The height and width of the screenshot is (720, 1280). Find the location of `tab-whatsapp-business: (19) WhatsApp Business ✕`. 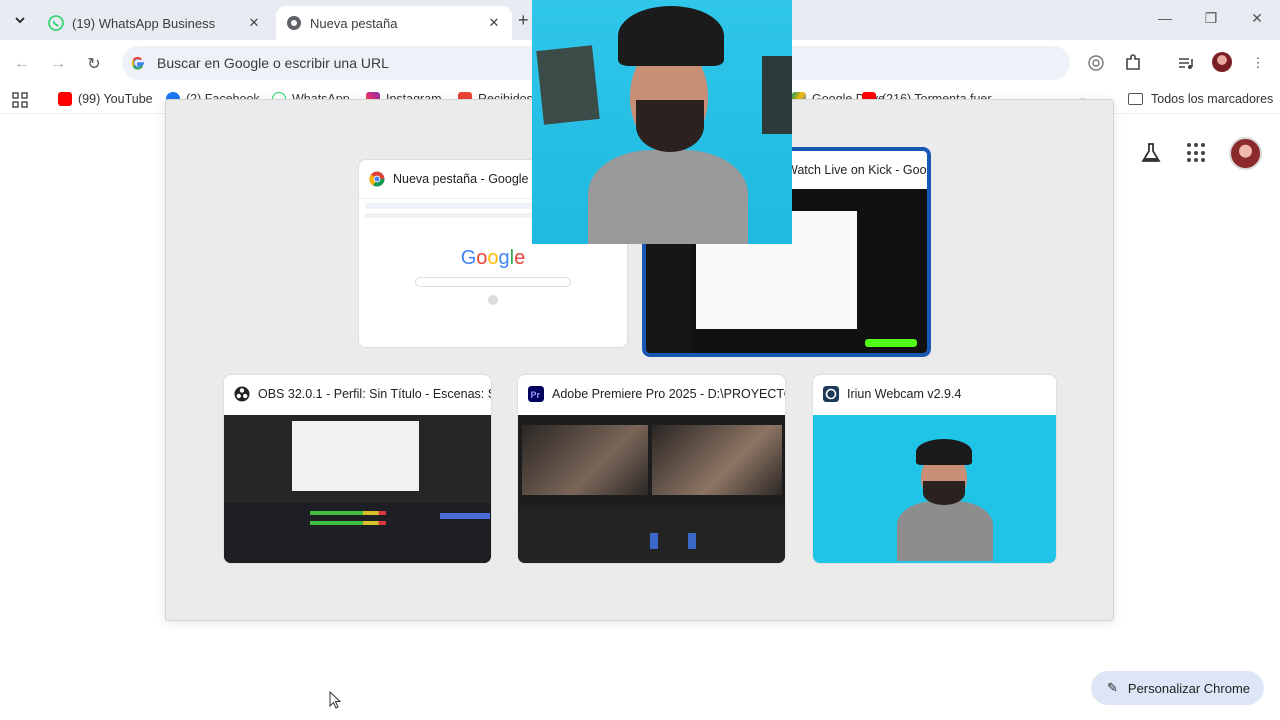

tab-whatsapp-business: (19) WhatsApp Business ✕ is located at coordinates (155, 23).